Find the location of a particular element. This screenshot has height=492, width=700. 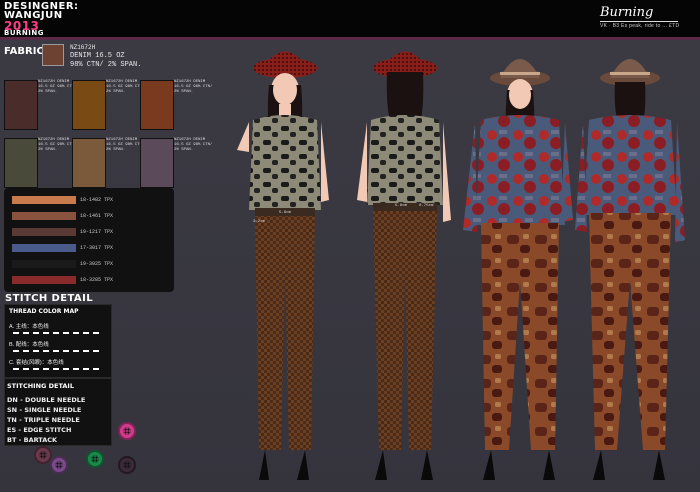

measure-3: 5.8cm is located at coordinates (401, 206).